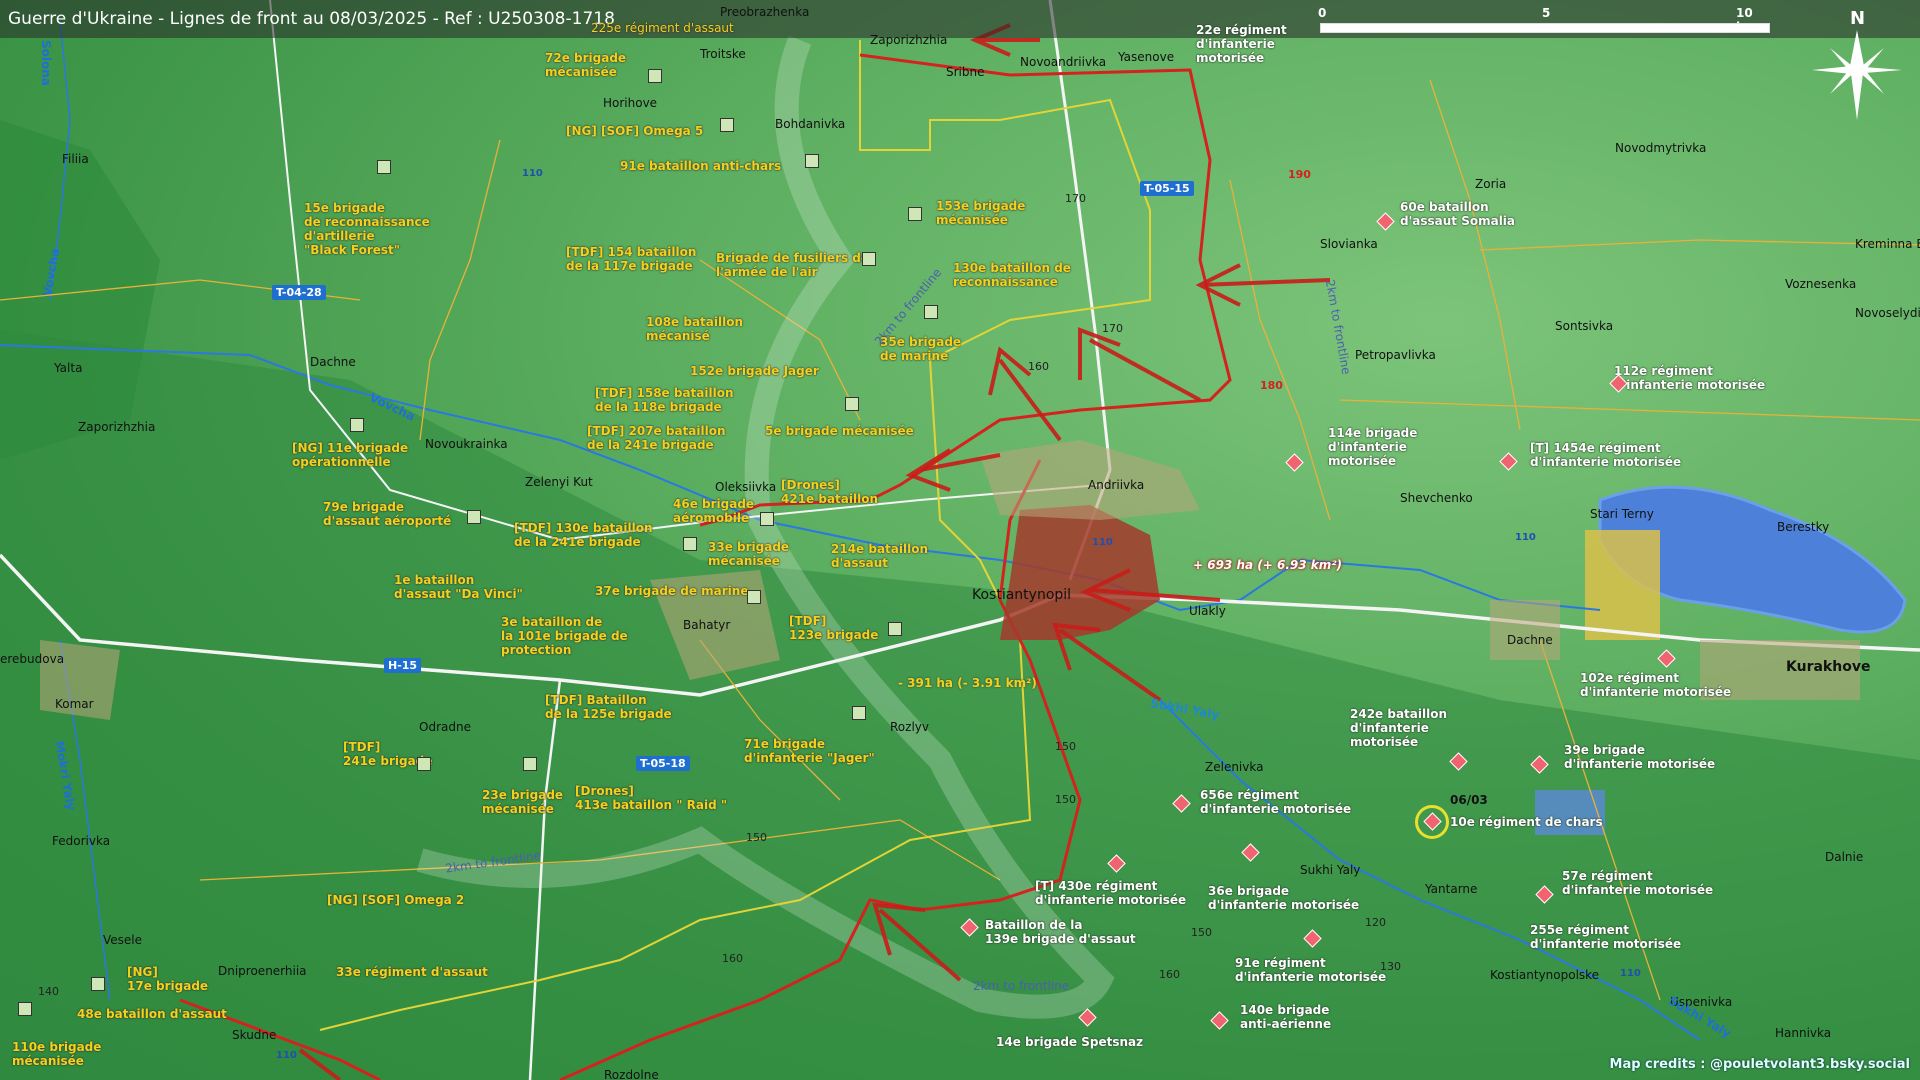 The width and height of the screenshot is (1920, 1080). I want to click on place-sontsivka: Sontsivka, so click(1584, 326).